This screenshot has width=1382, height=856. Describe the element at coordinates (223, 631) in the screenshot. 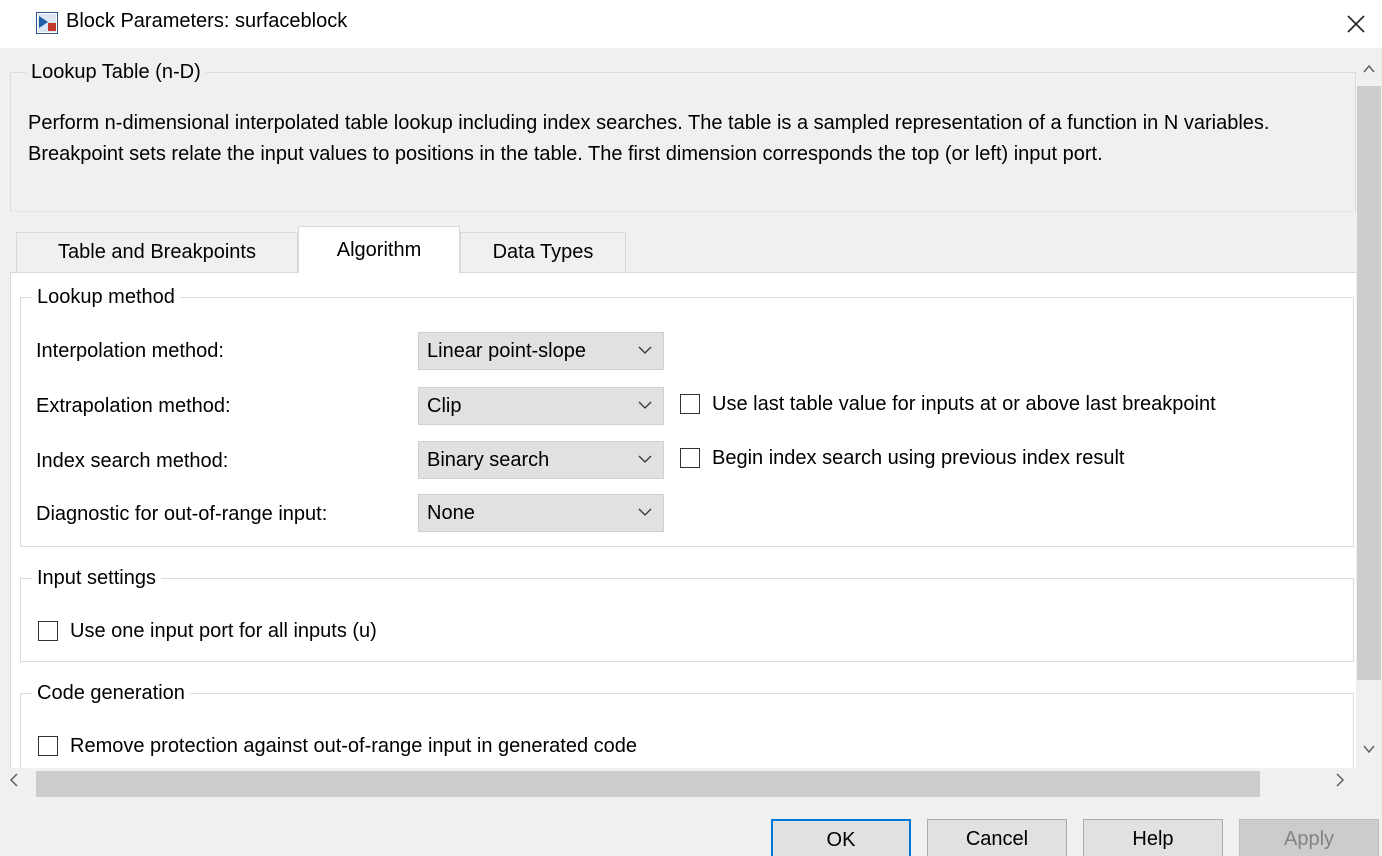

I see `one-input-port-label: Use one input port for all inputs (u)` at that location.